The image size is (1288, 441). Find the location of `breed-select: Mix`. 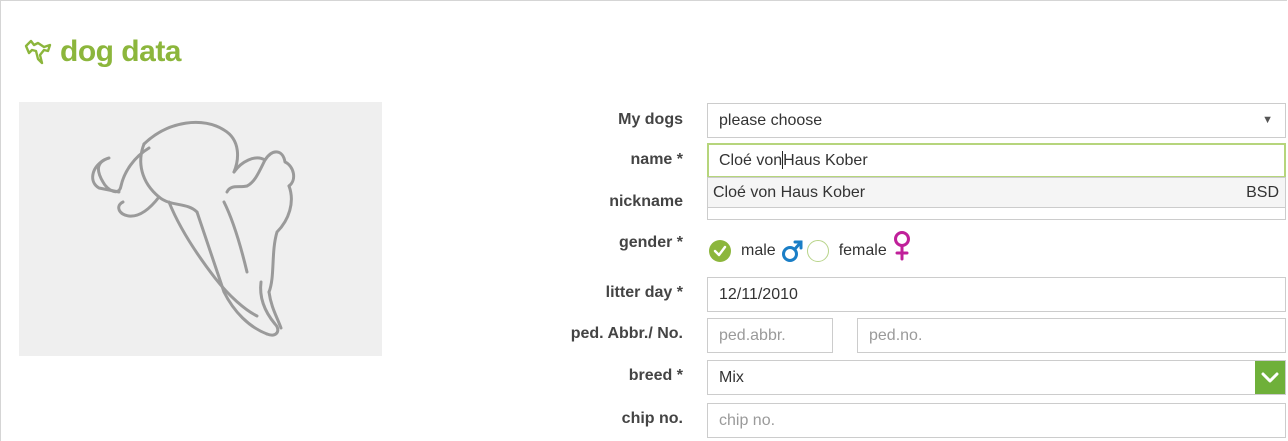

breed-select: Mix is located at coordinates (996, 377).